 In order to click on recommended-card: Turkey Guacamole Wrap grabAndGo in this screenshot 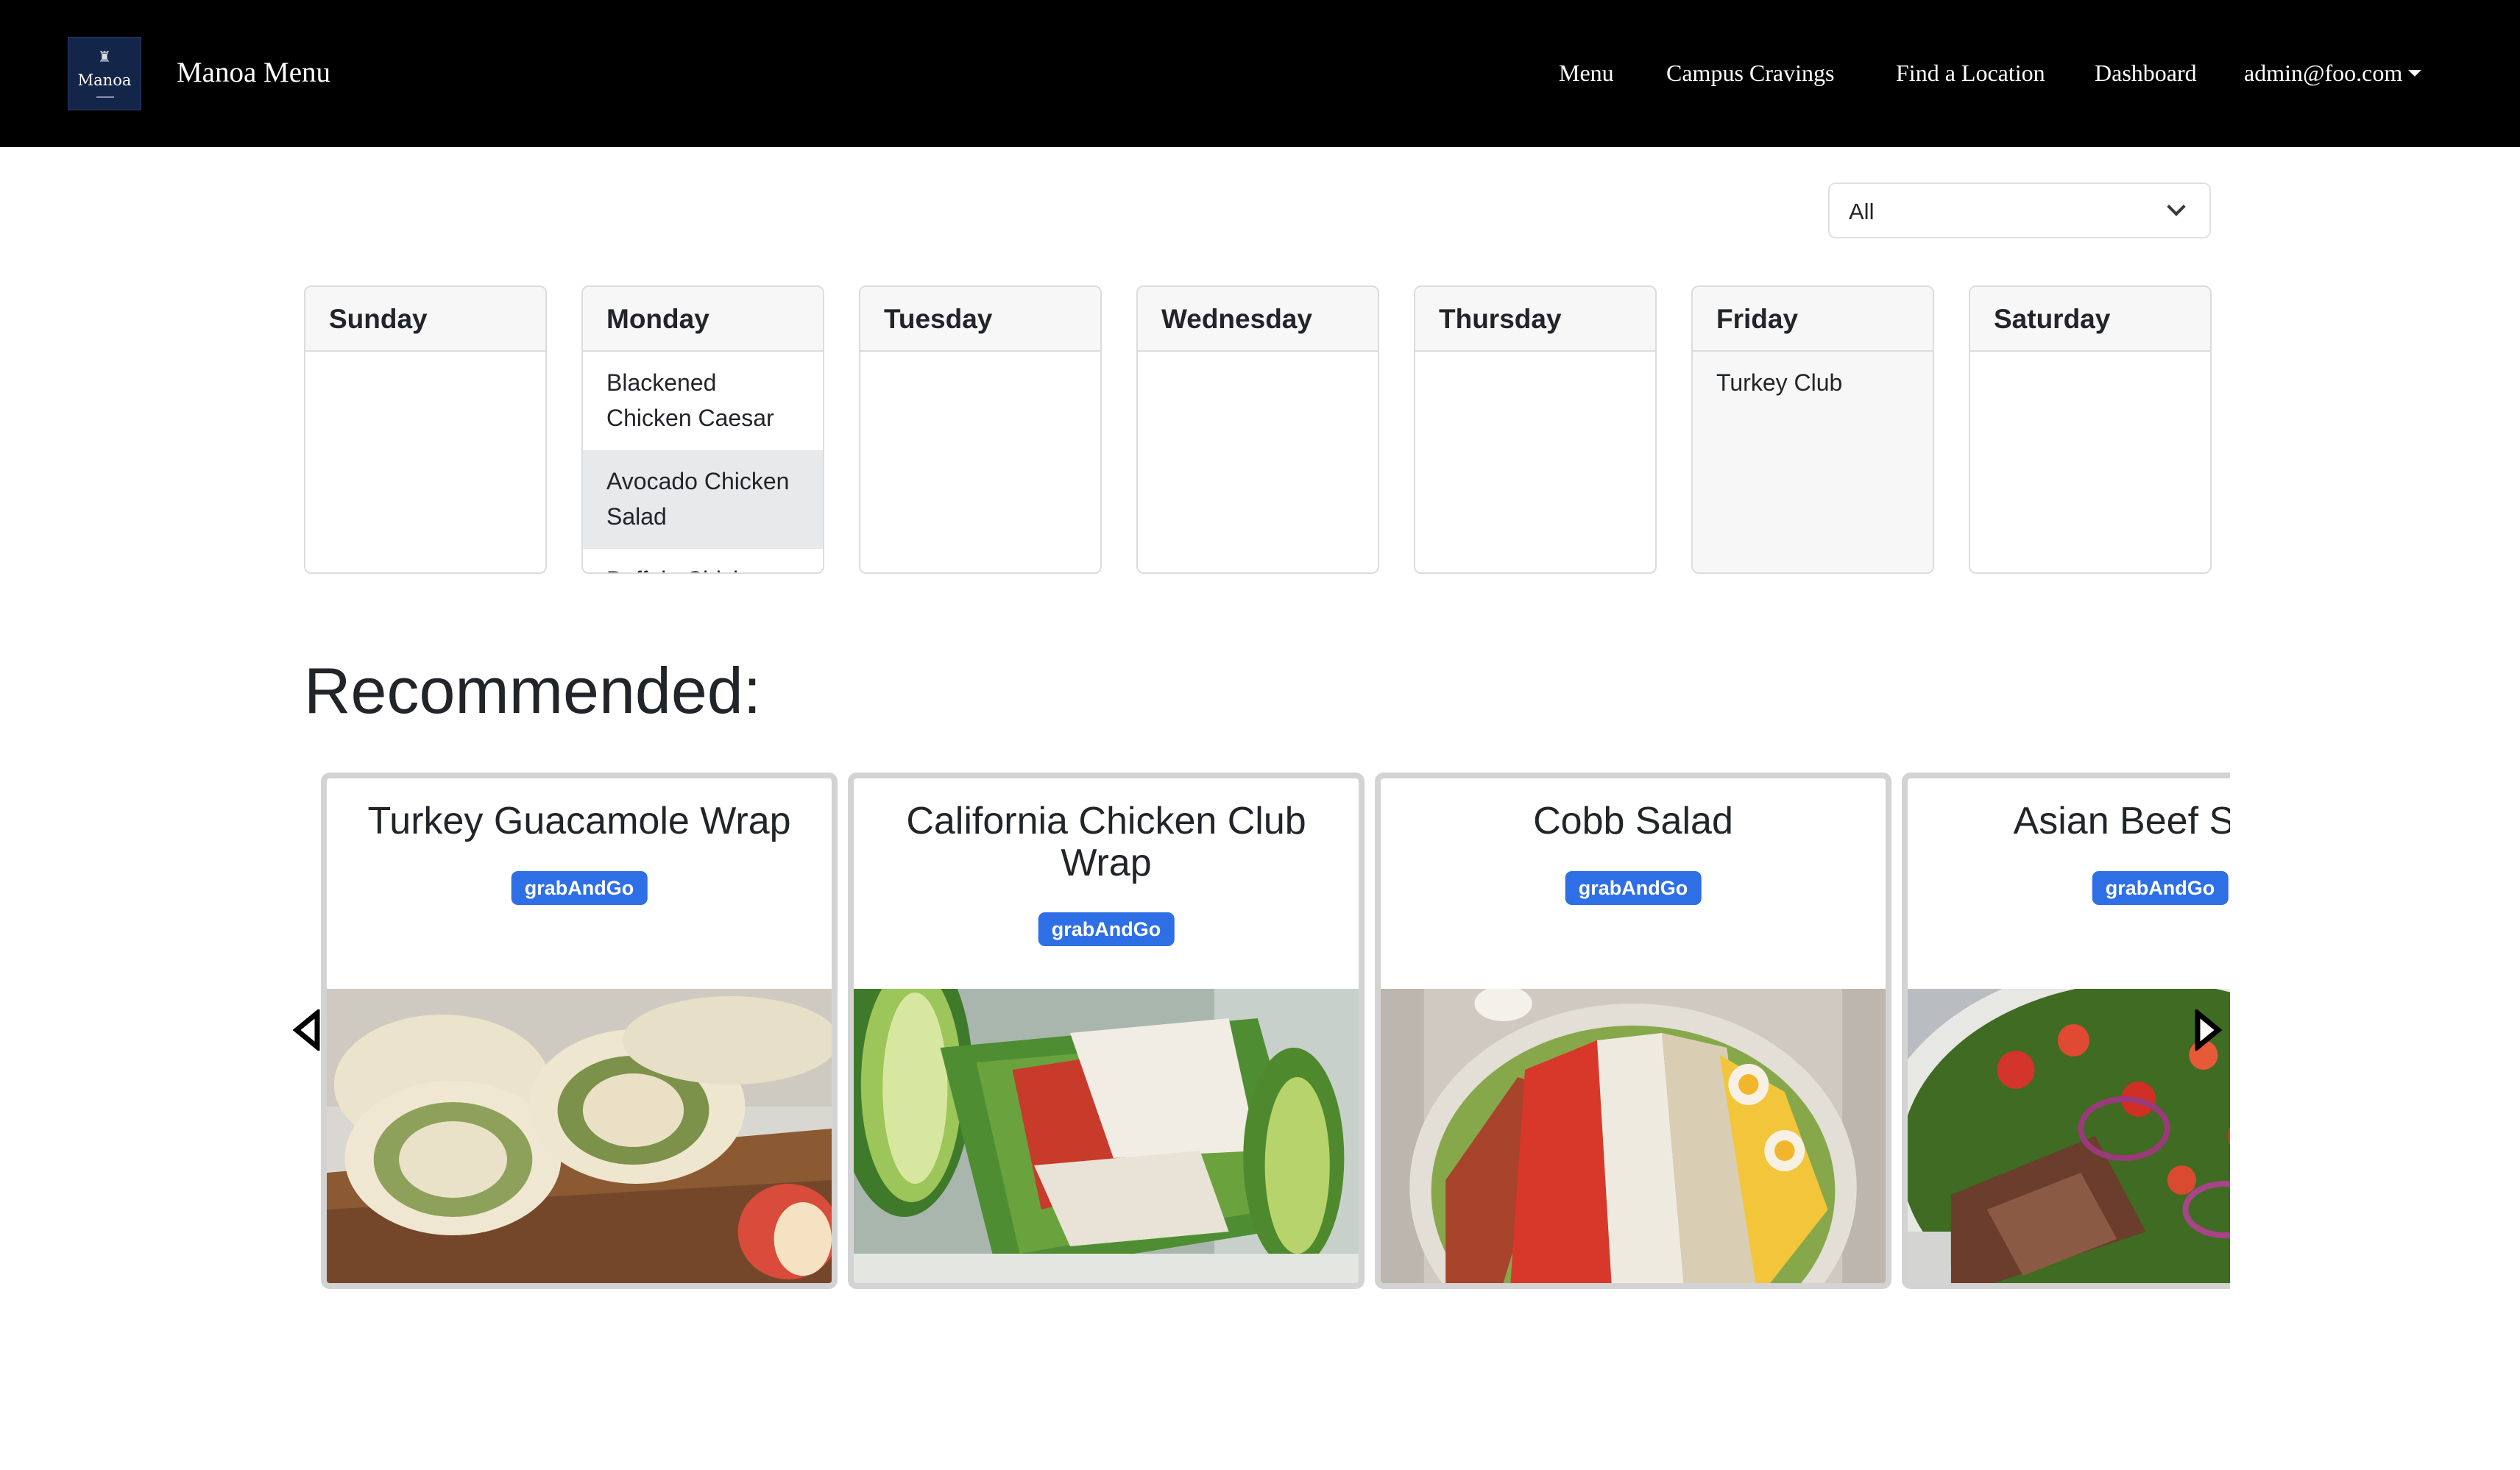, I will do `click(579, 1031)`.